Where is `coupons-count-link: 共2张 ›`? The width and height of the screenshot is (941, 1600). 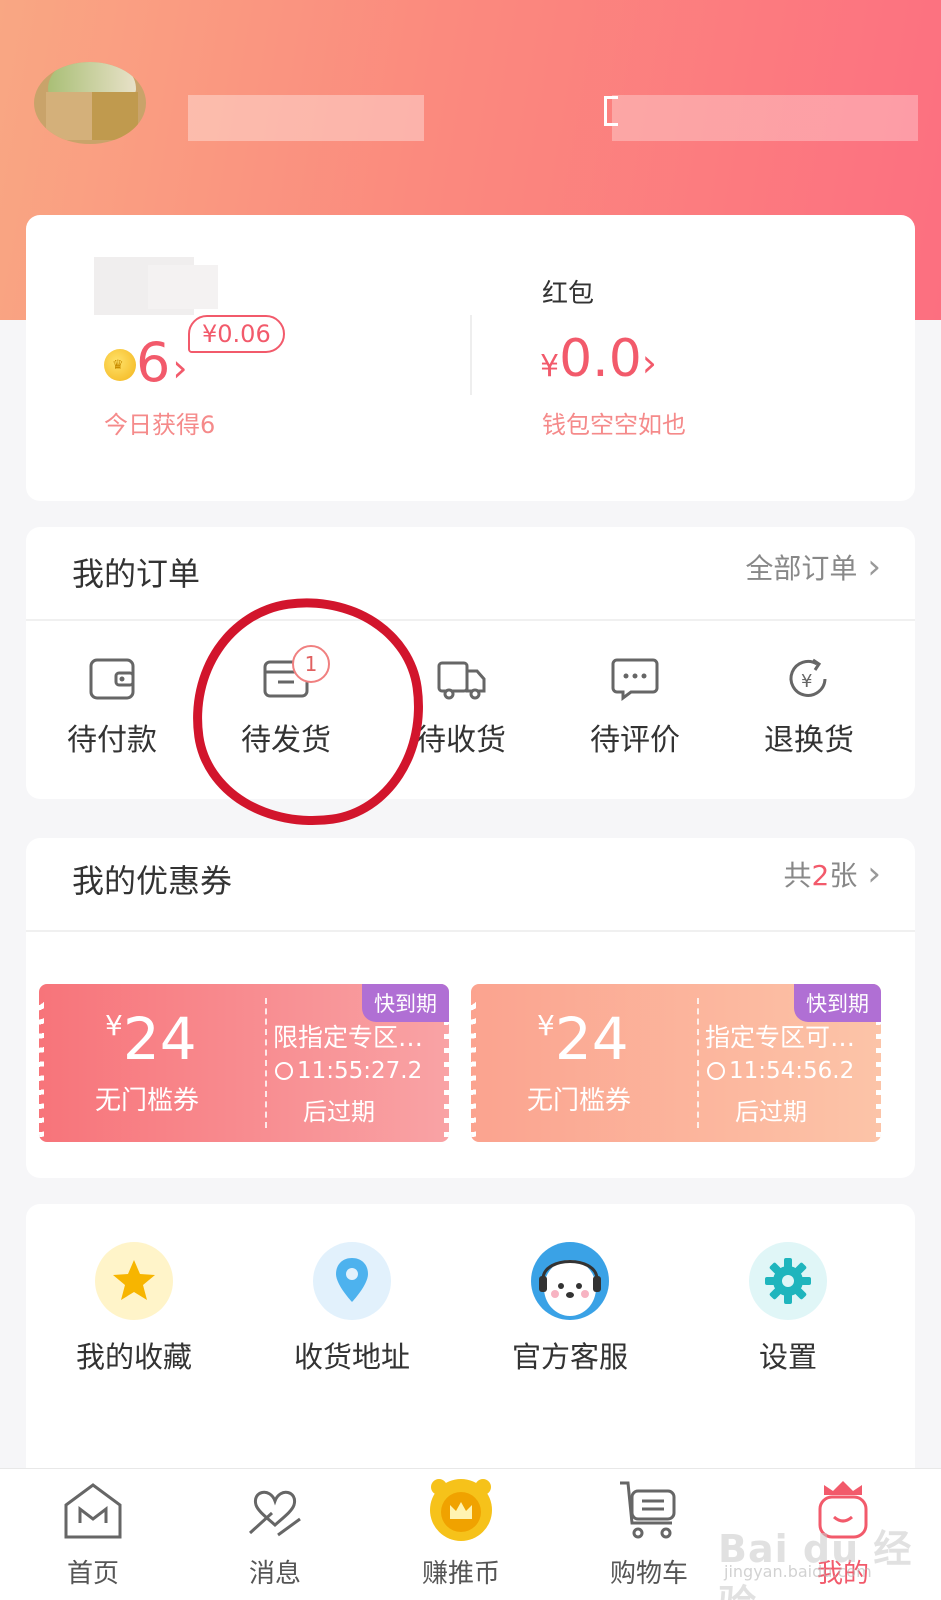 coupons-count-link: 共2张 › is located at coordinates (832, 874).